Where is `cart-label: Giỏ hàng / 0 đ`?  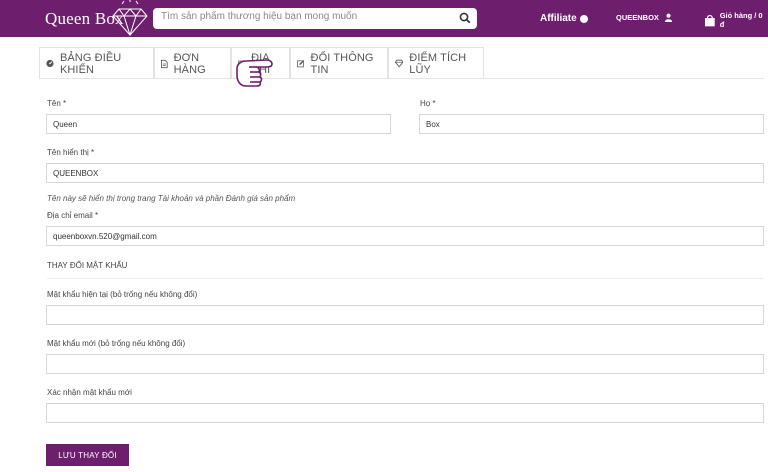 cart-label: Giỏ hàng / 0 đ is located at coordinates (741, 20).